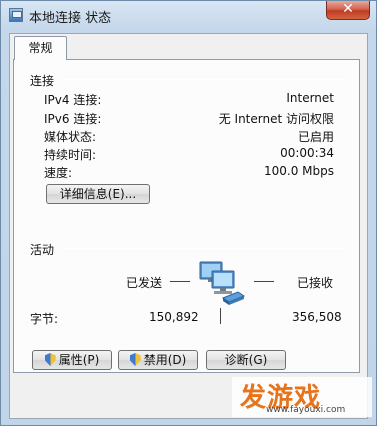 The height and width of the screenshot is (426, 377). I want to click on bytes-sent-value: 150,892, so click(174, 317).